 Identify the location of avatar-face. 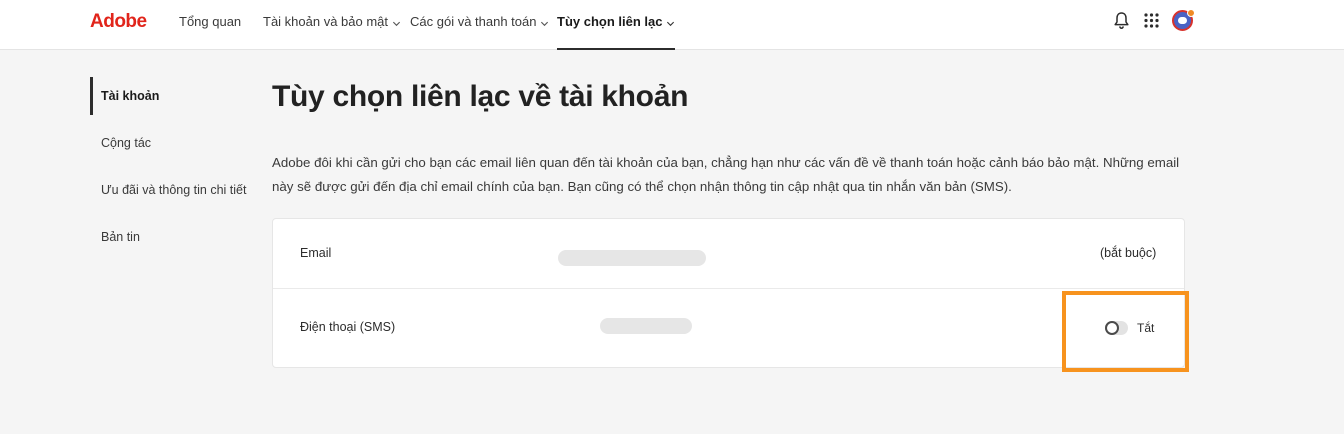
(1182, 20).